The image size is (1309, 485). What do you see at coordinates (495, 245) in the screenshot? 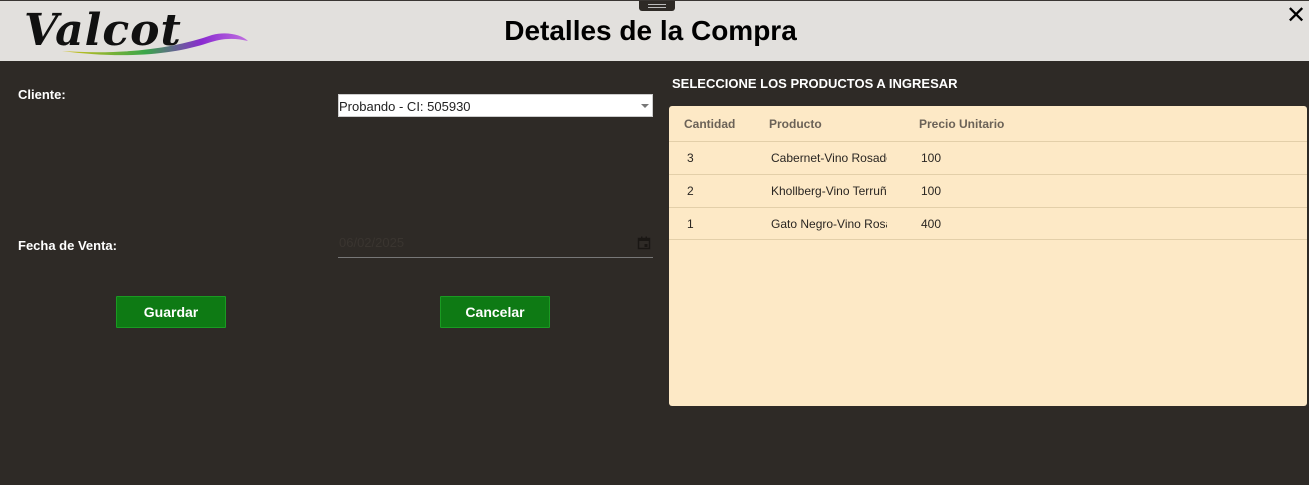
I see `sale-date-input: 06/02/2025` at bounding box center [495, 245].